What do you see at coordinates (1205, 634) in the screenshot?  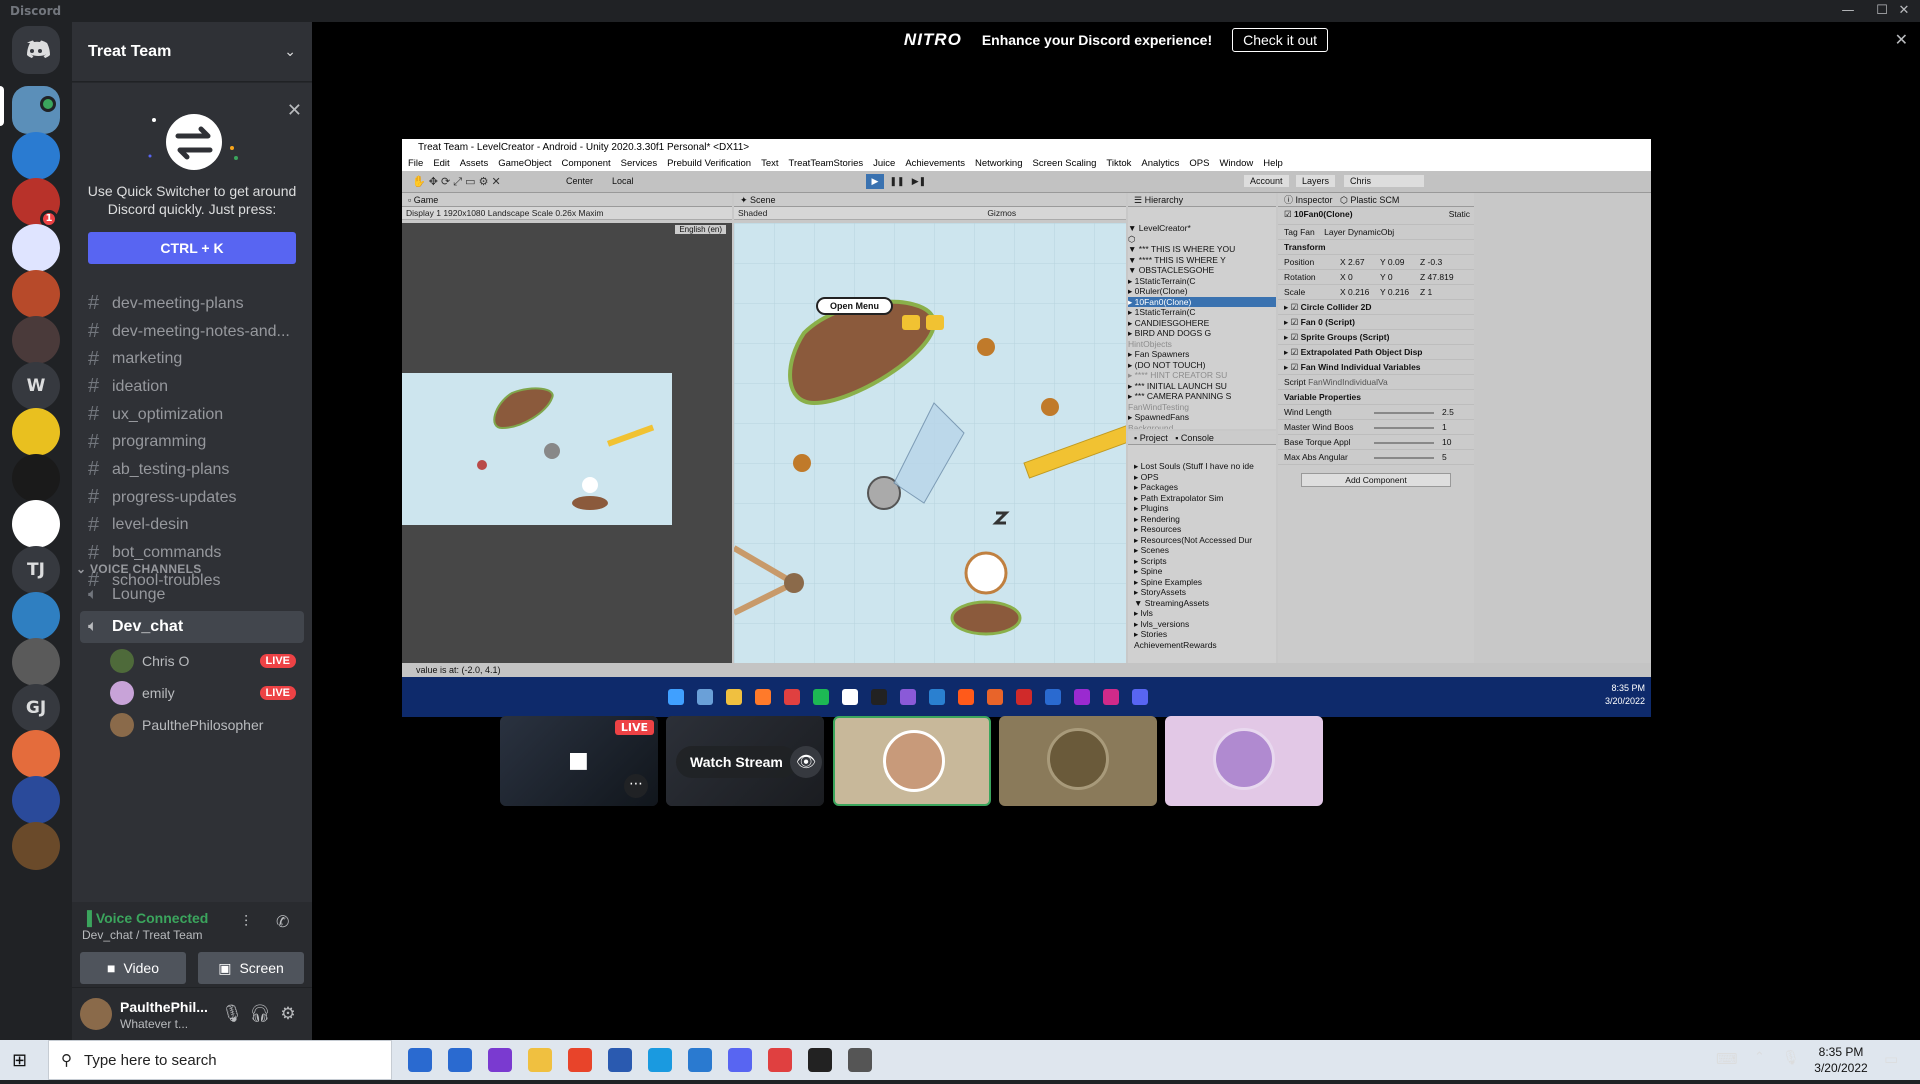 I see `project-folder: ▸ Stories` at bounding box center [1205, 634].